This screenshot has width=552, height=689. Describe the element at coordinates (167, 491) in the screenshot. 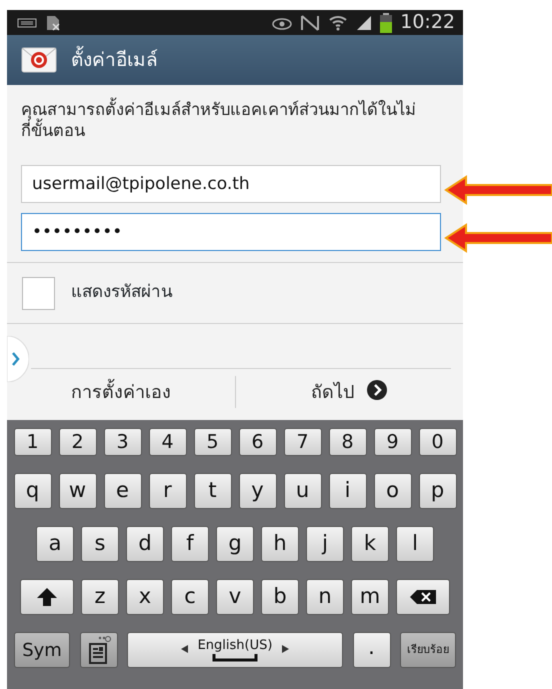

I see `keyboard-key: r` at that location.